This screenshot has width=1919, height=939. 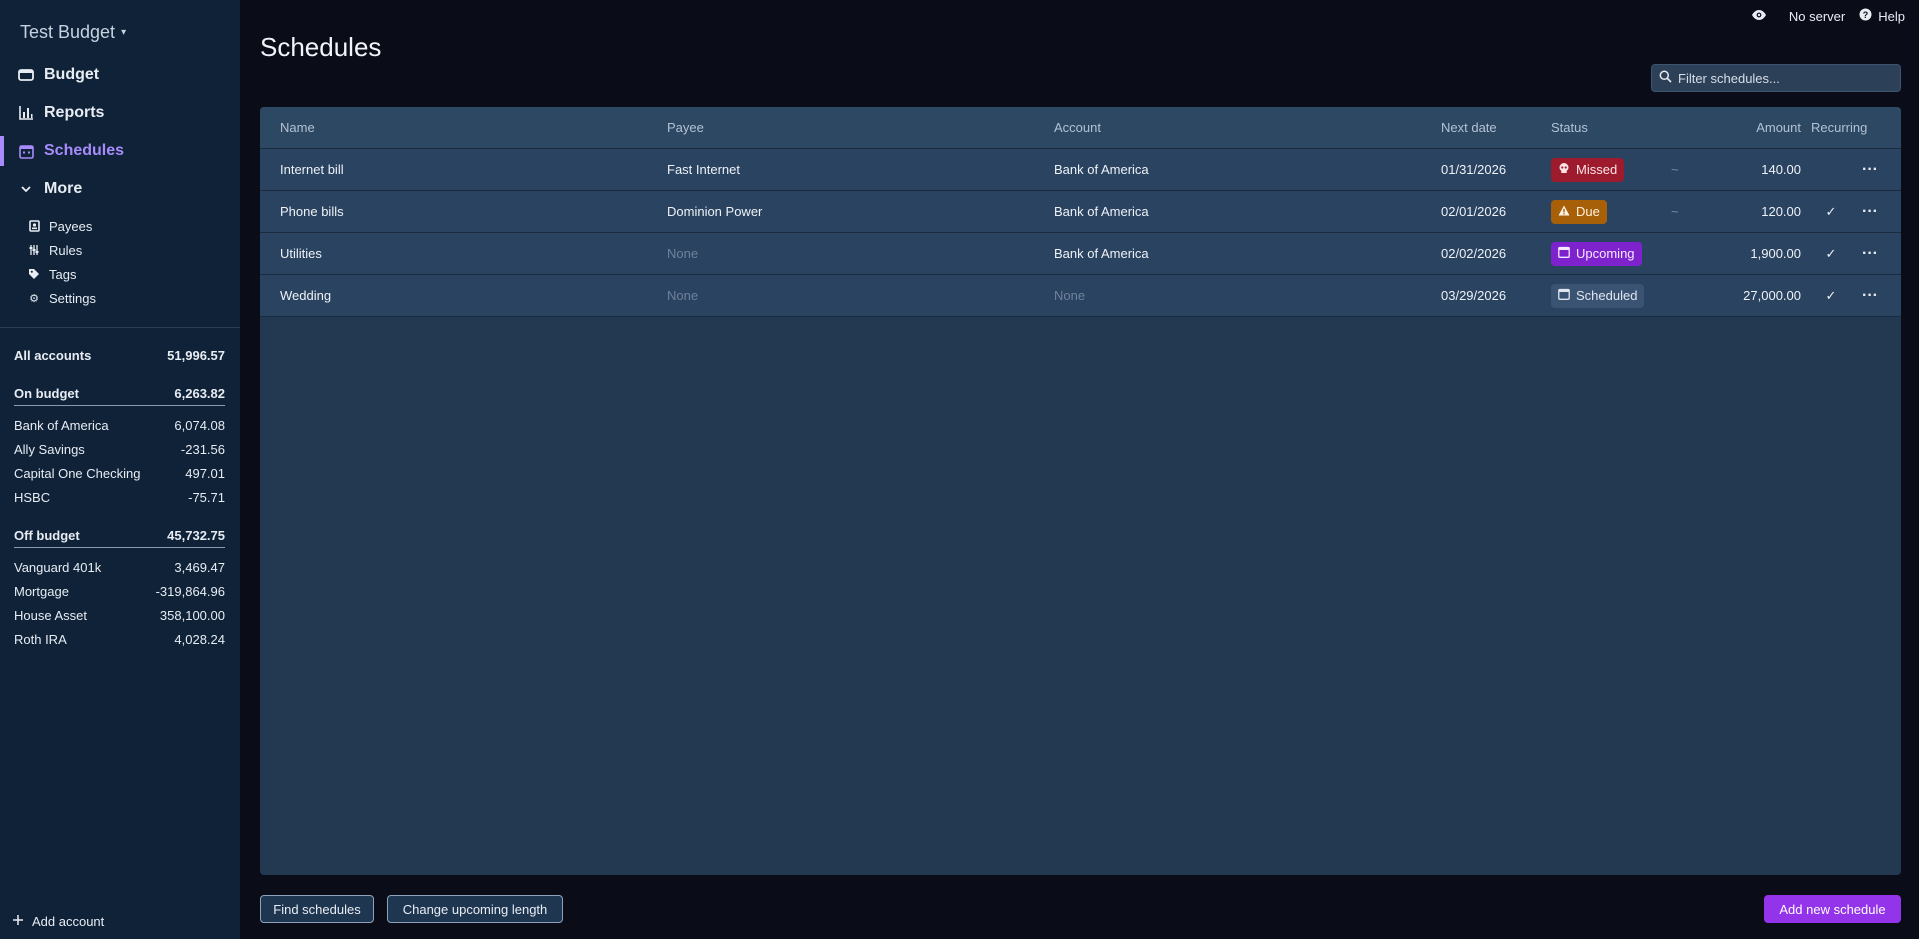 What do you see at coordinates (1833, 127) in the screenshot?
I see `column-header-recurring: Recurring` at bounding box center [1833, 127].